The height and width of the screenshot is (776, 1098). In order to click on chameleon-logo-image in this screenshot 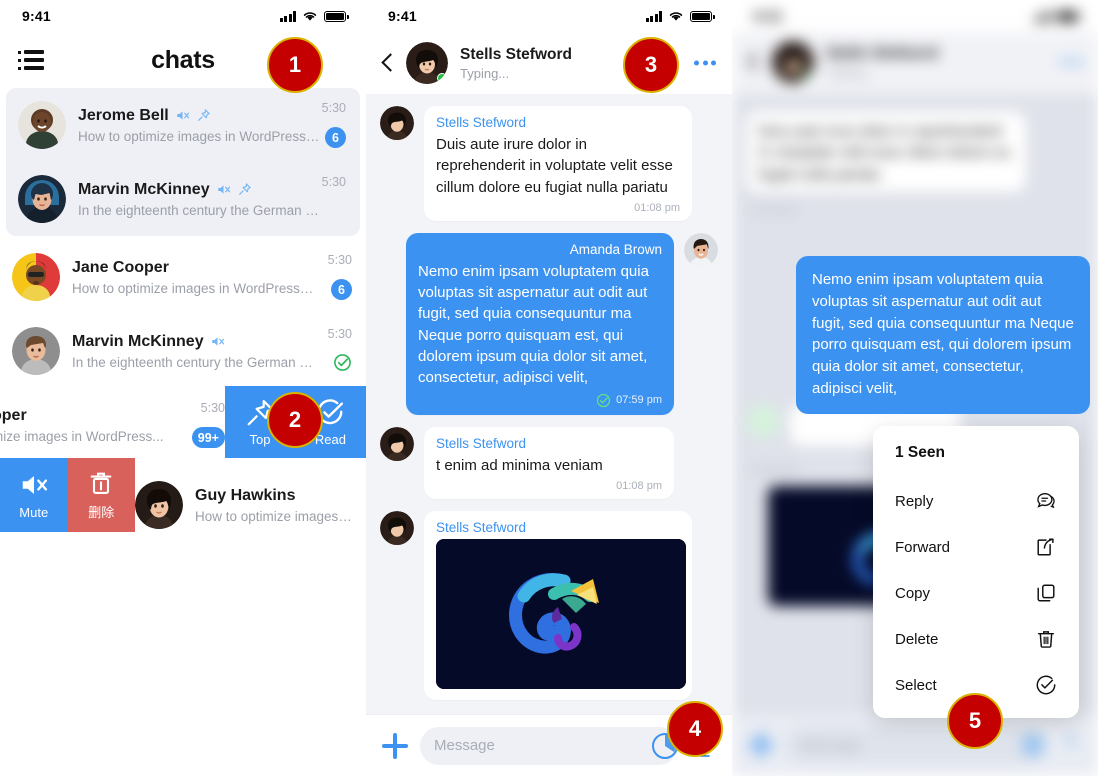, I will do `click(561, 613)`.